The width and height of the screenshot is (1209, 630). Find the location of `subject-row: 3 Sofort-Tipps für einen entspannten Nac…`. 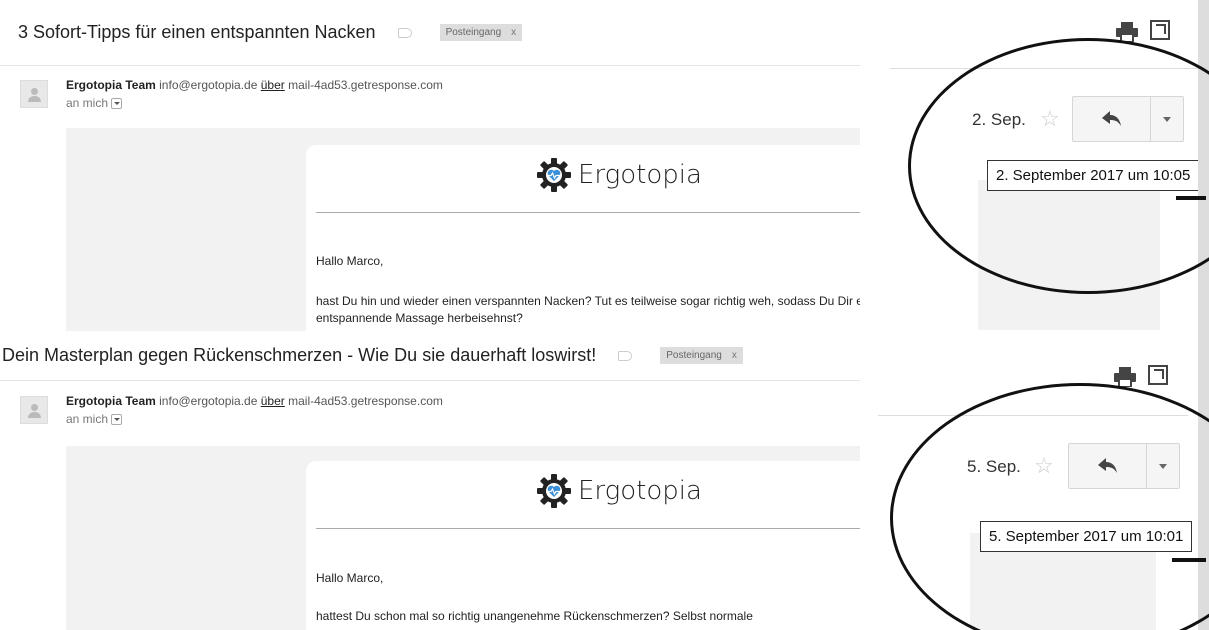

subject-row: 3 Sofort-Tipps für einen entspannten Nac… is located at coordinates (445, 33).